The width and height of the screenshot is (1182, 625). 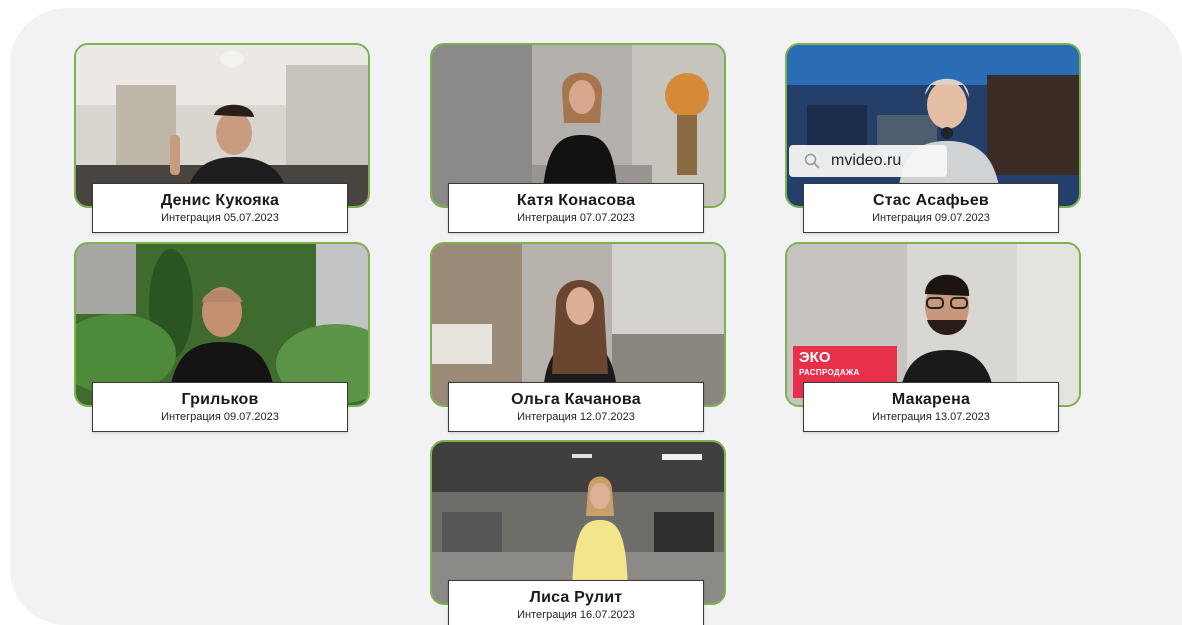 I want to click on promo-line2: РАСПРОДАЖА, so click(x=829, y=372).